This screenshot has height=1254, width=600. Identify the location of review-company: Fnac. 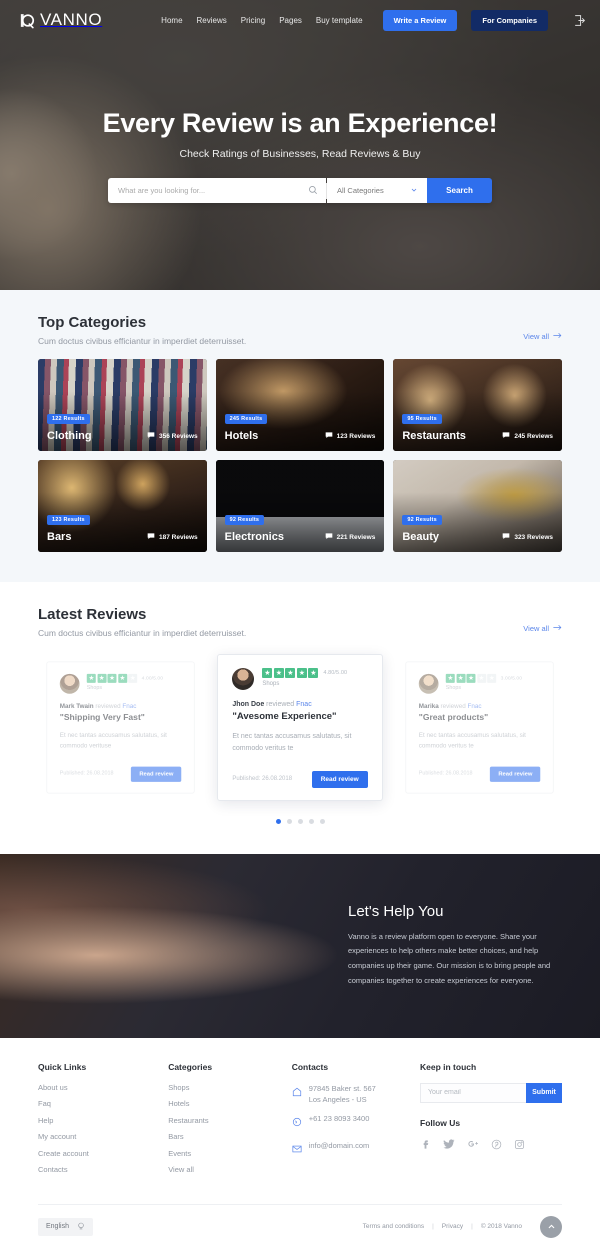
(129, 706).